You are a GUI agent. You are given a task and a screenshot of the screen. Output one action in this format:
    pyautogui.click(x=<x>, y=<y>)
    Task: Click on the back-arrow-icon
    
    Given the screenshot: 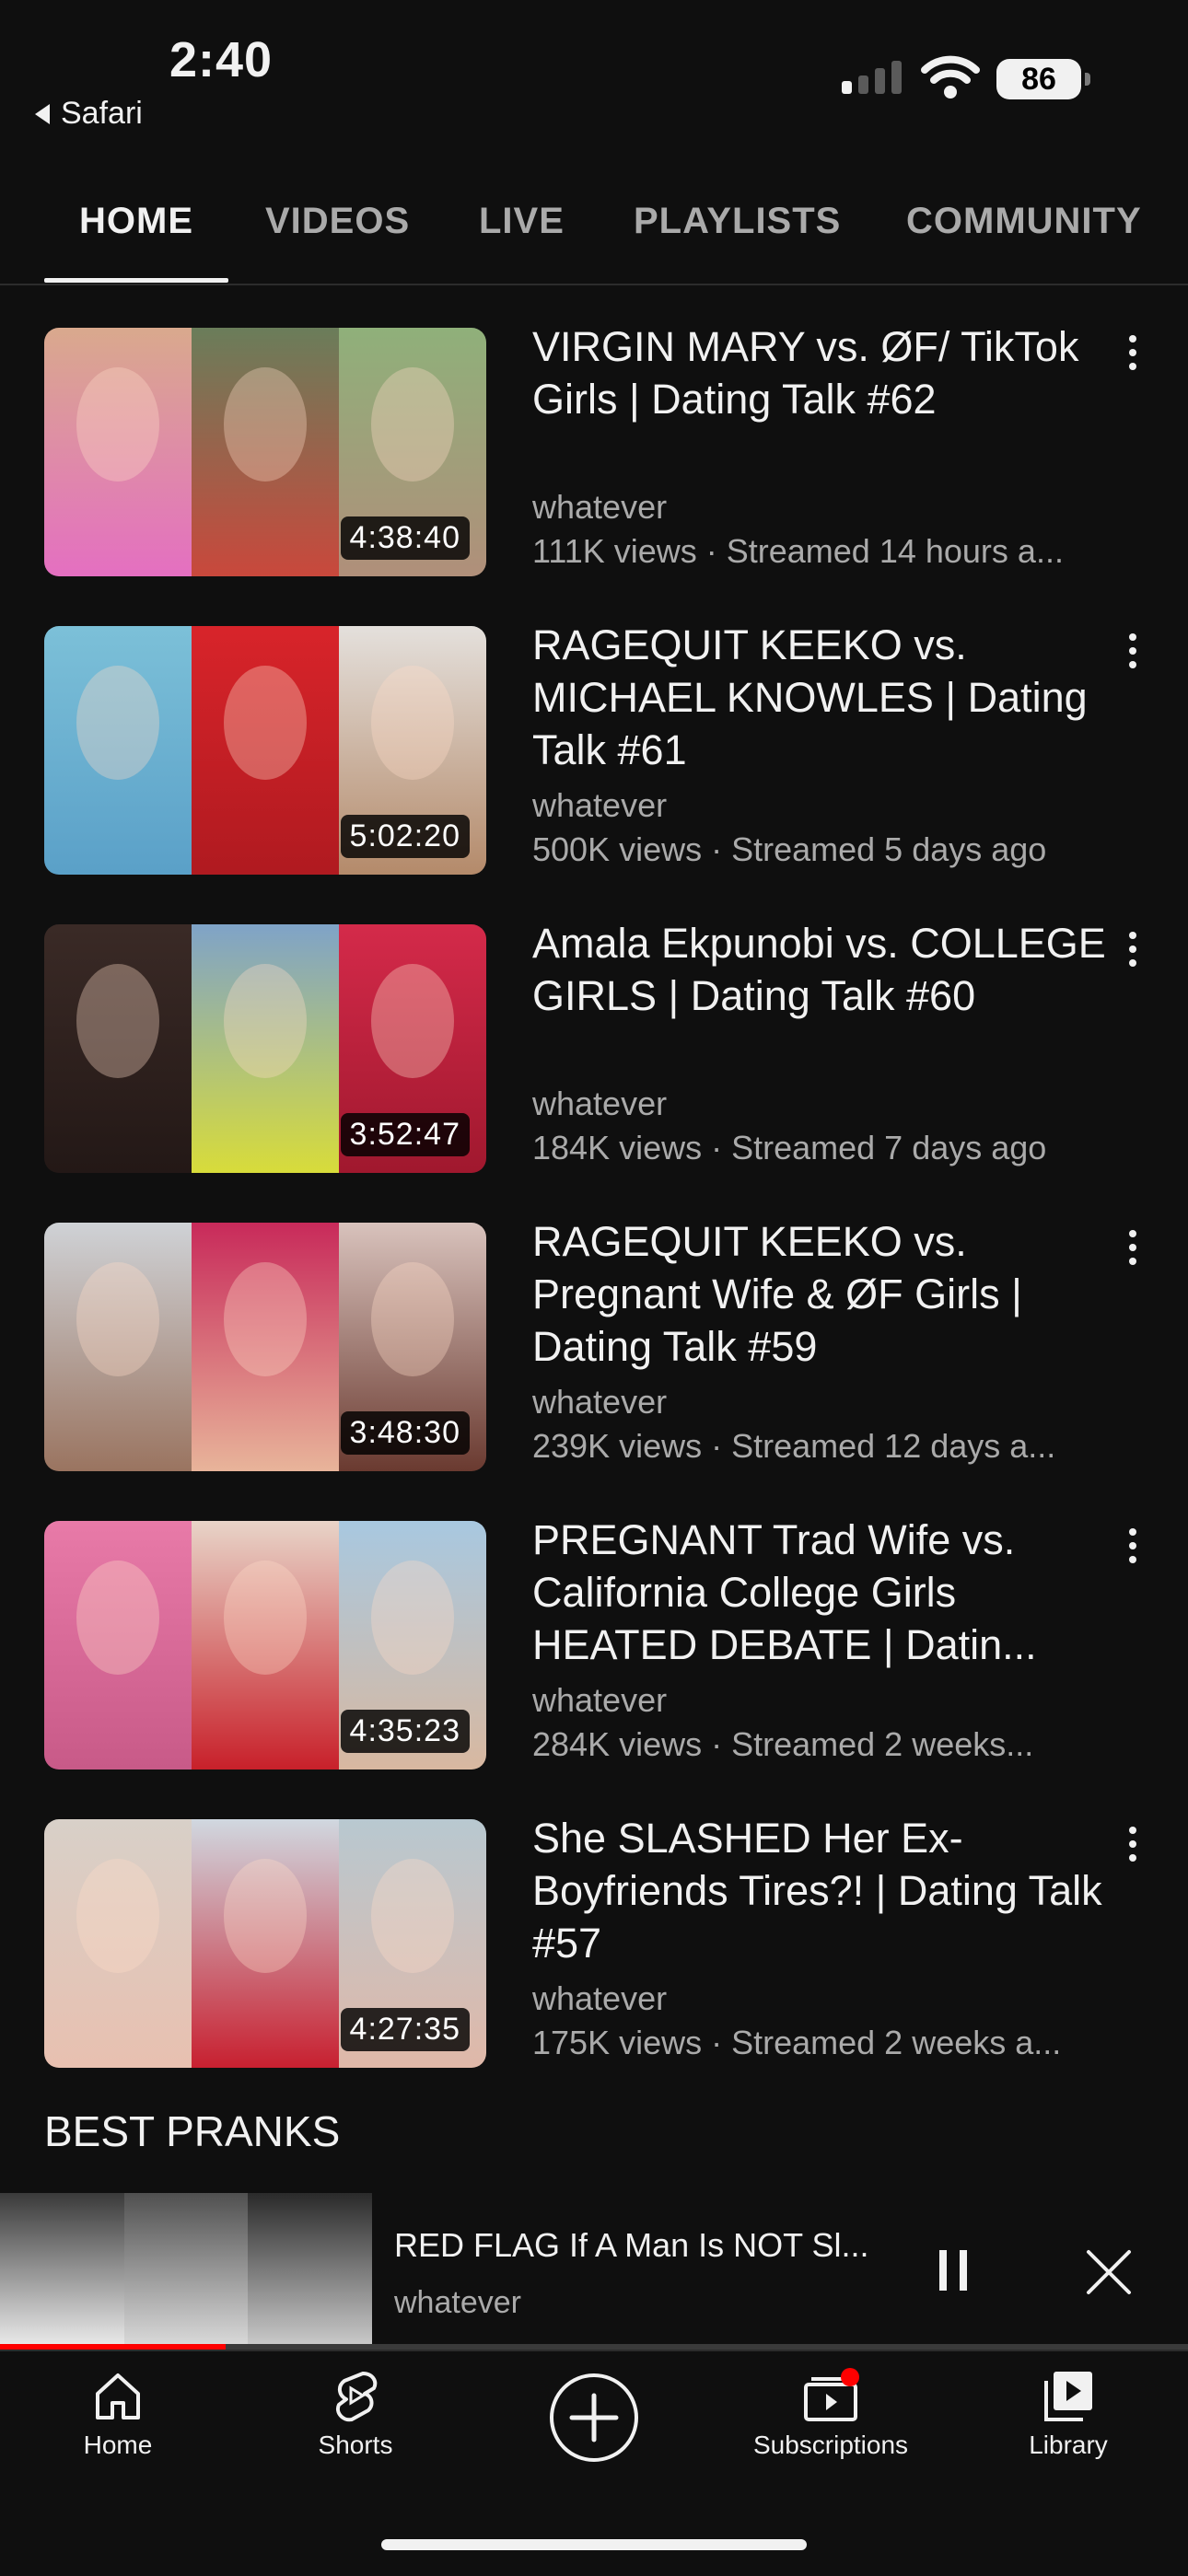 What is the action you would take?
    pyautogui.click(x=42, y=113)
    